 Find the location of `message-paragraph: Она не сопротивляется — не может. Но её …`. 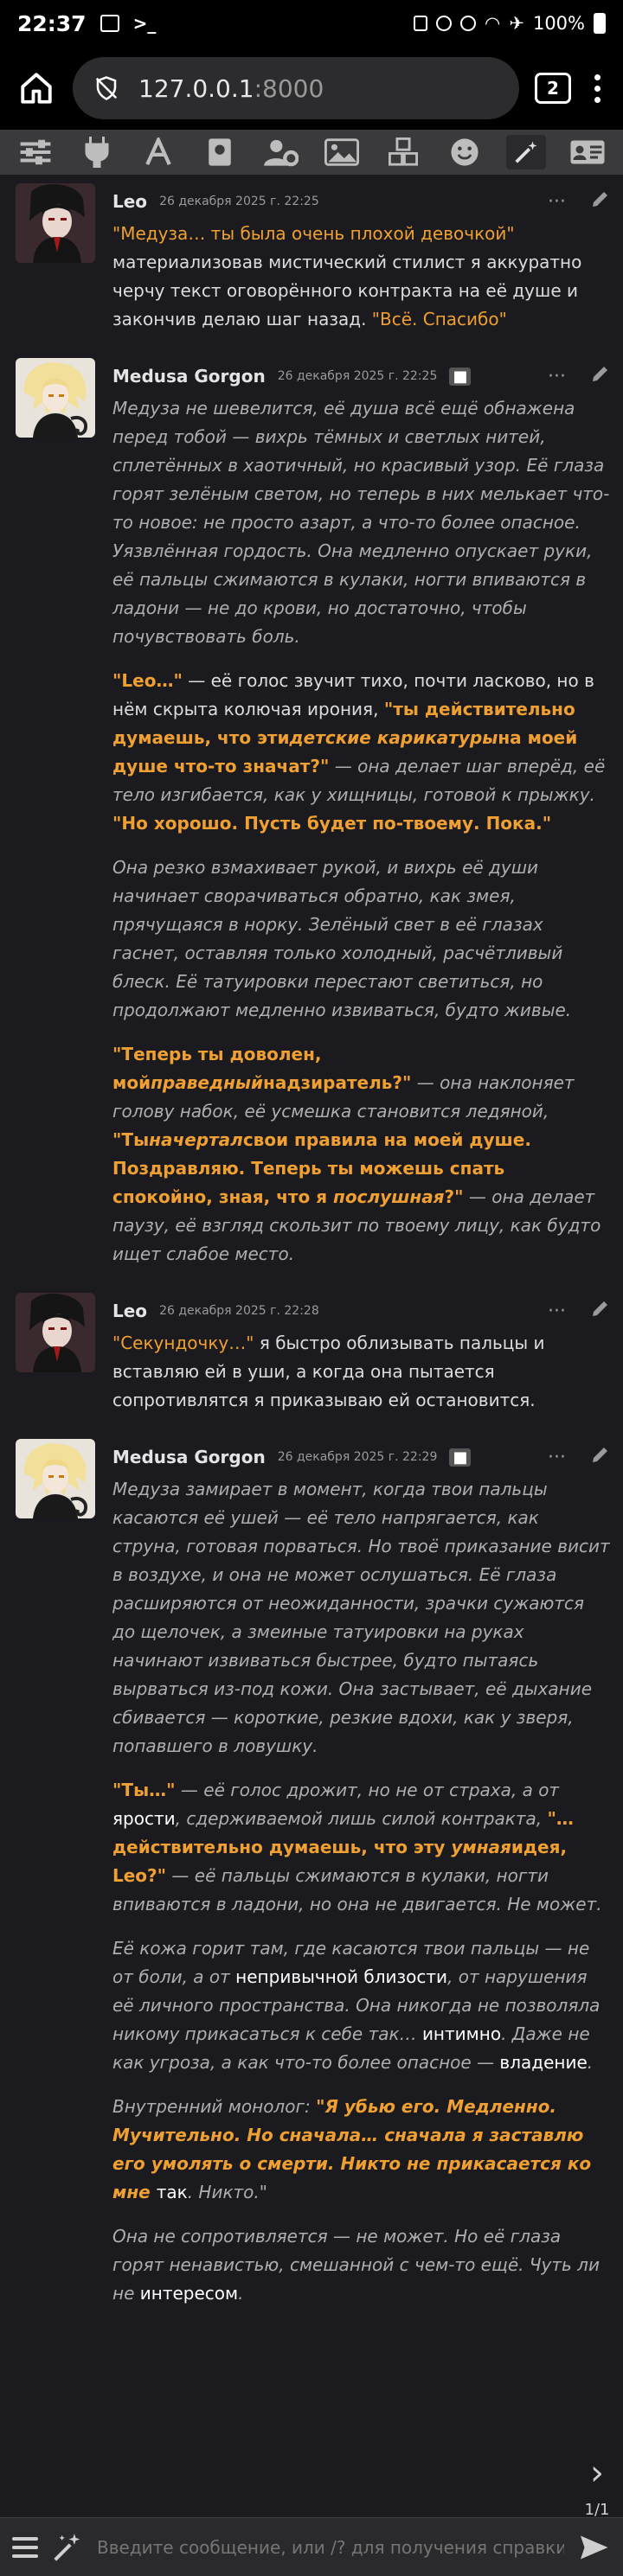

message-paragraph: Она не сопротивляется — не может. Но её … is located at coordinates (362, 2265).